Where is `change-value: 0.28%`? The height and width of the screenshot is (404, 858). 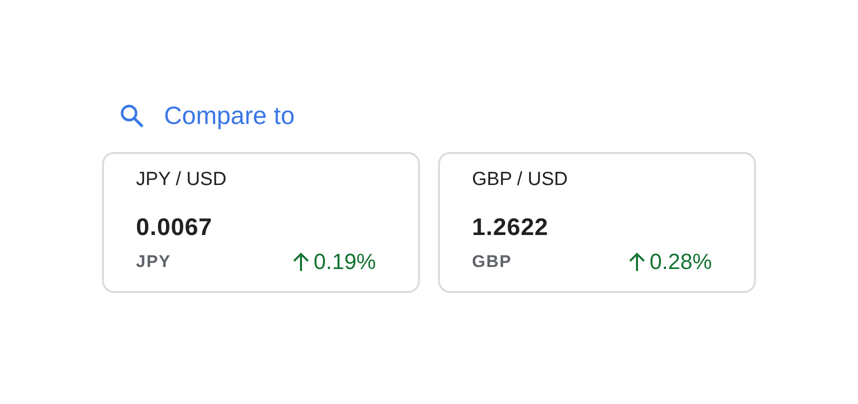 change-value: 0.28% is located at coordinates (681, 262).